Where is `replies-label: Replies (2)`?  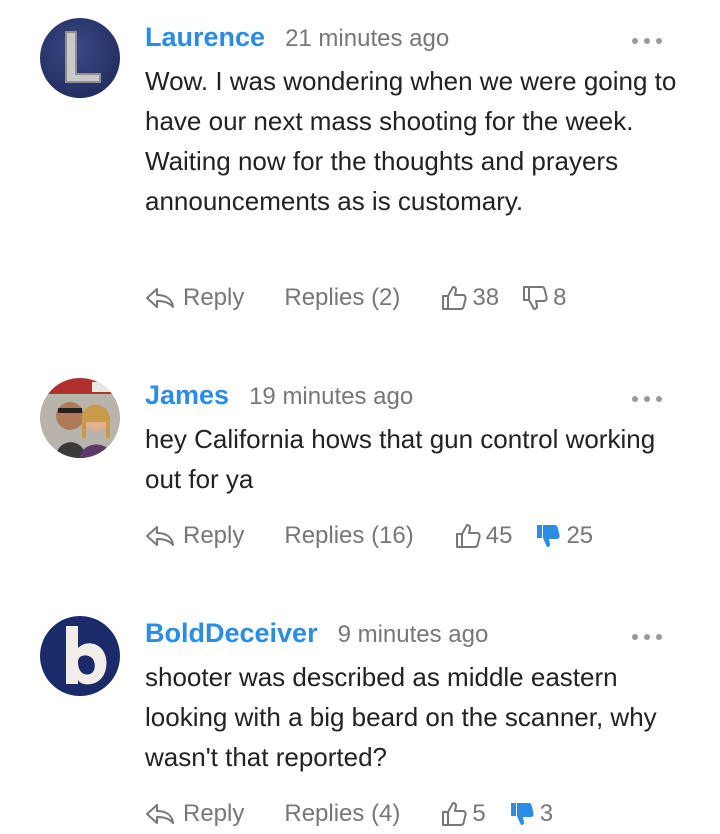 replies-label: Replies (2) is located at coordinates (342, 297).